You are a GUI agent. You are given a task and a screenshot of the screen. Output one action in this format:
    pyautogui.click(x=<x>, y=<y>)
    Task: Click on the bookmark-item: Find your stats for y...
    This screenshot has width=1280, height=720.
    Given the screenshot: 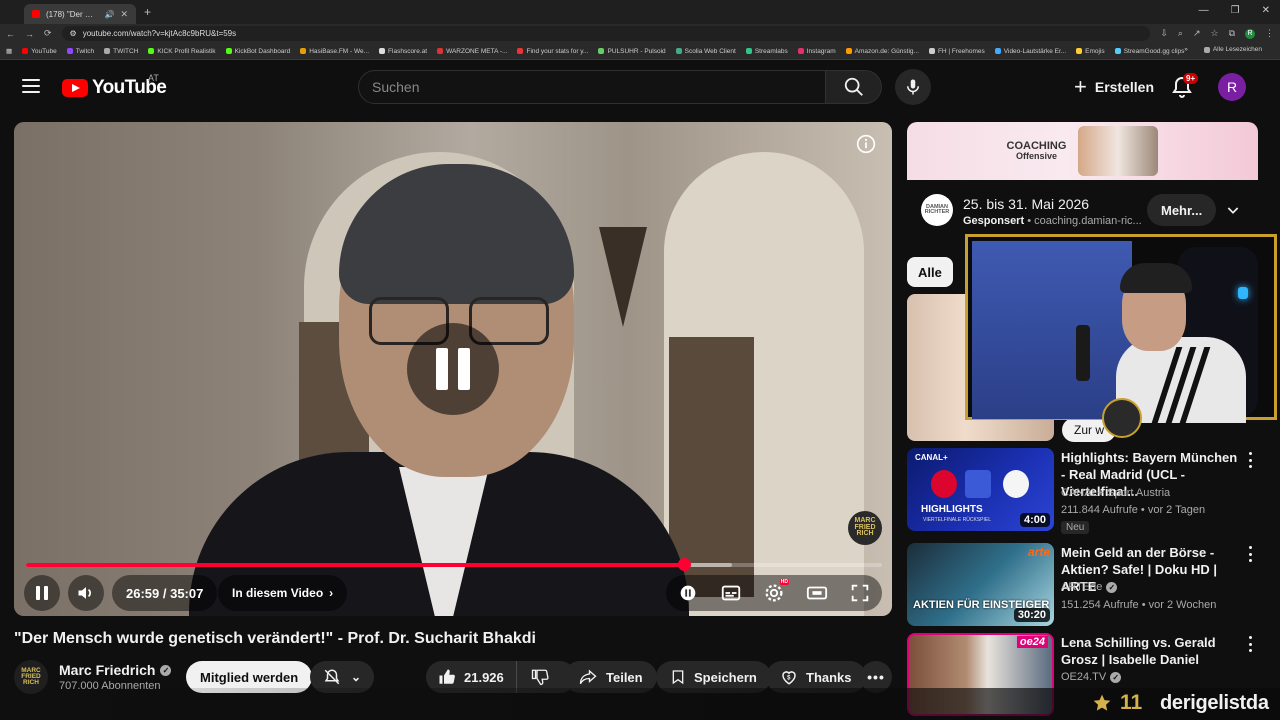 What is the action you would take?
    pyautogui.click(x=552, y=51)
    